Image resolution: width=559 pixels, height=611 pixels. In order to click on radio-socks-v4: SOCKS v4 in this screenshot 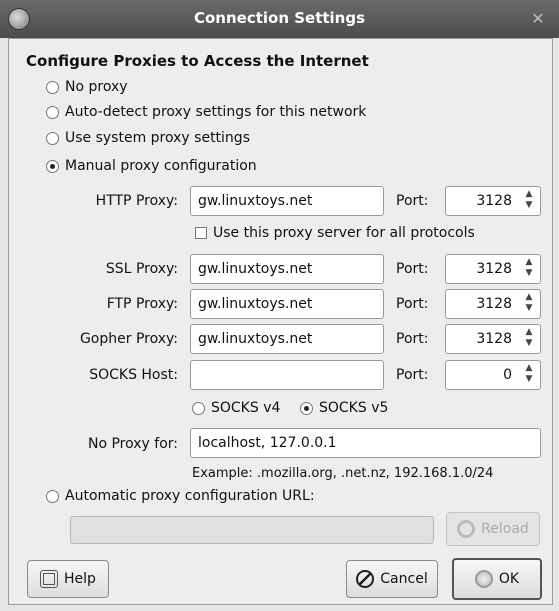, I will do `click(236, 408)`.